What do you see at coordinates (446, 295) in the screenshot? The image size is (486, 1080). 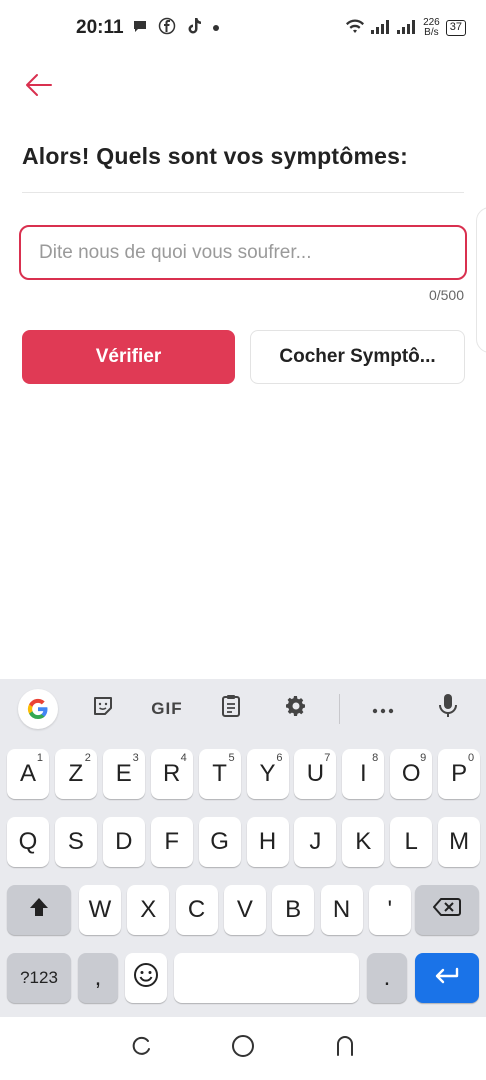 I see `char-counter: 0/500` at bounding box center [446, 295].